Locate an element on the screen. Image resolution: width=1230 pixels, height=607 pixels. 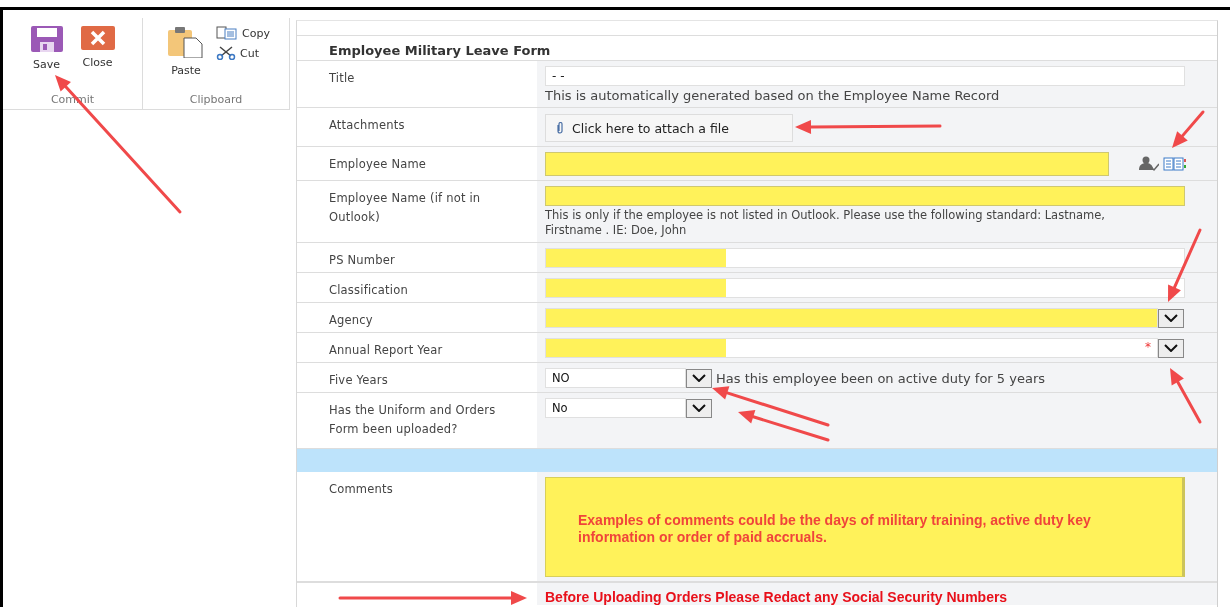
field-note: Has this employee been on active duty for 5 years is located at coordinates (880, 378).